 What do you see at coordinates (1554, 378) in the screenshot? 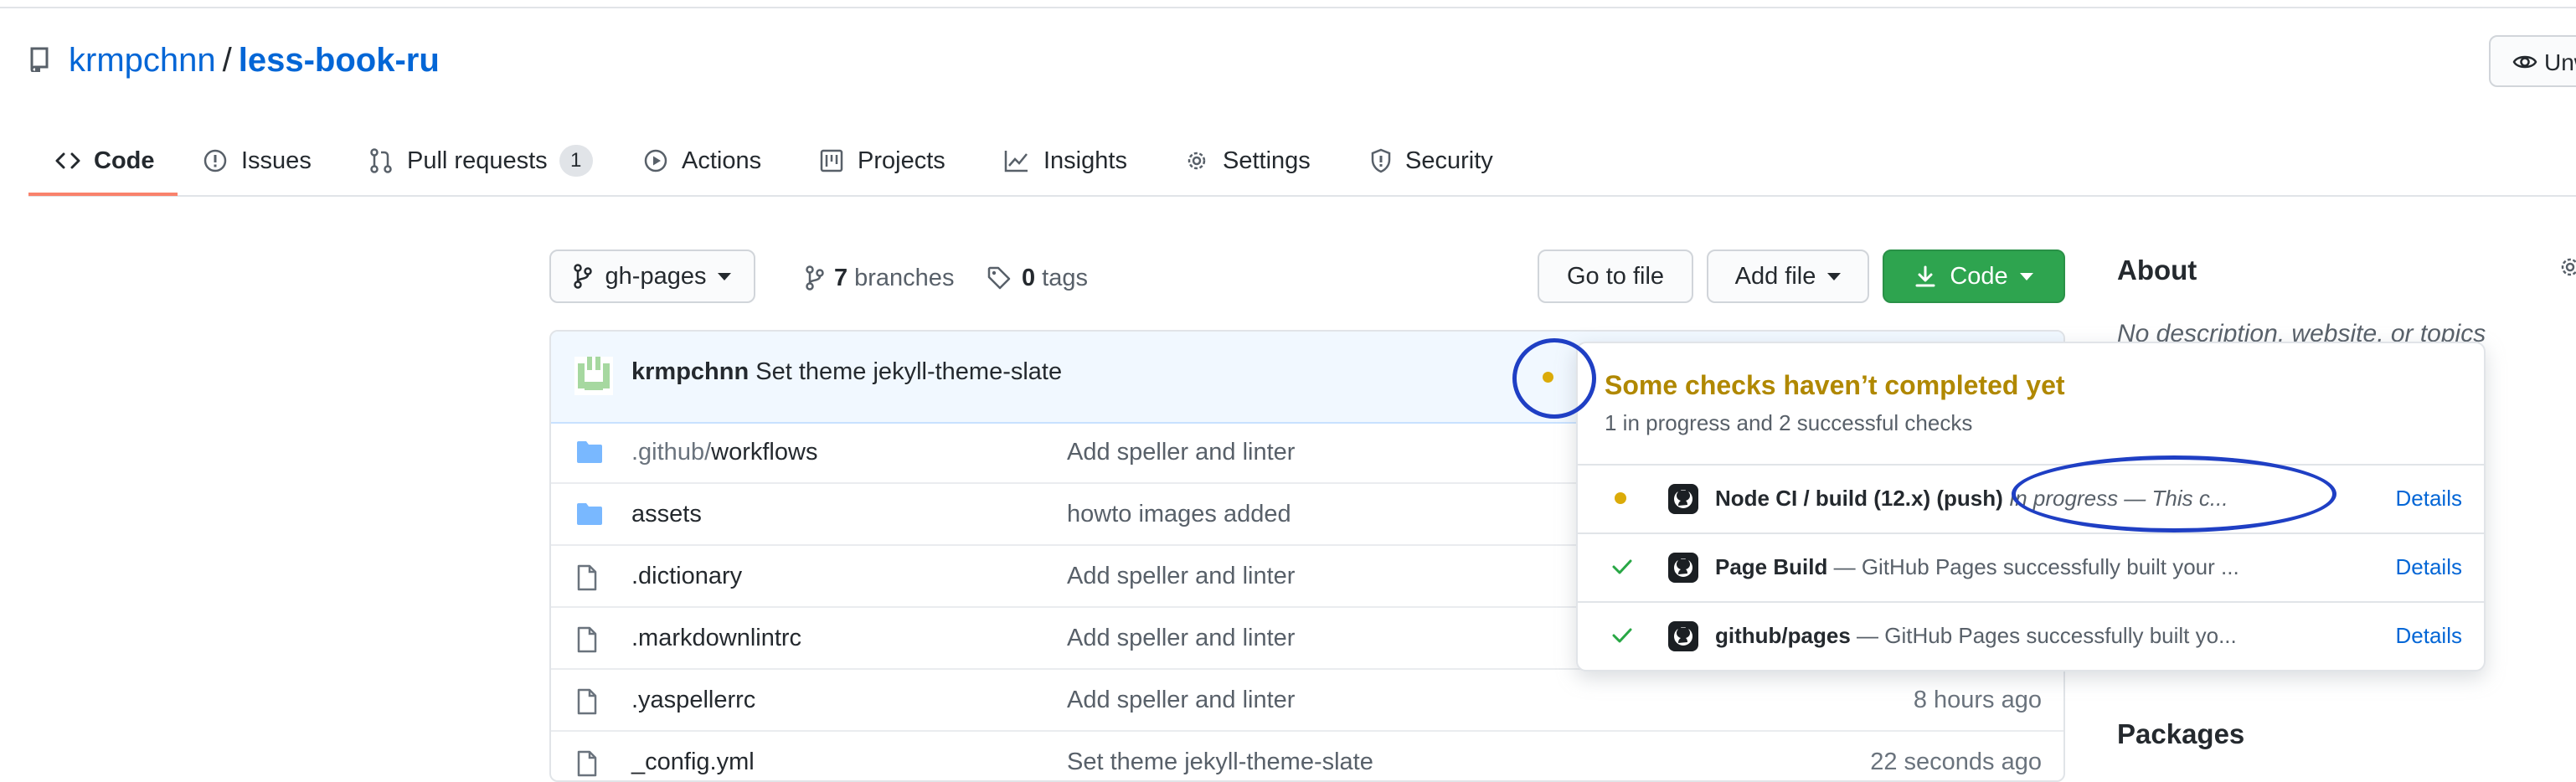
I see `annotation-circle` at bounding box center [1554, 378].